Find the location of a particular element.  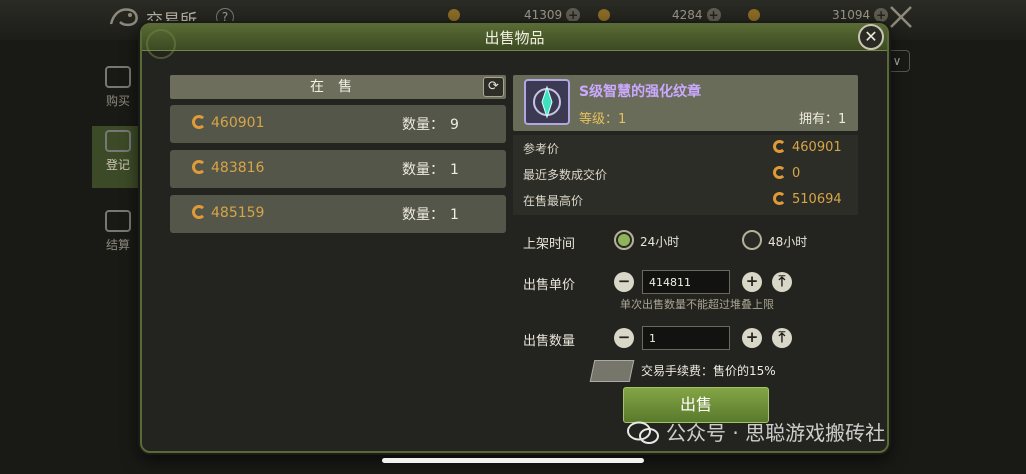

listing-price: 483816 is located at coordinates (228, 168).